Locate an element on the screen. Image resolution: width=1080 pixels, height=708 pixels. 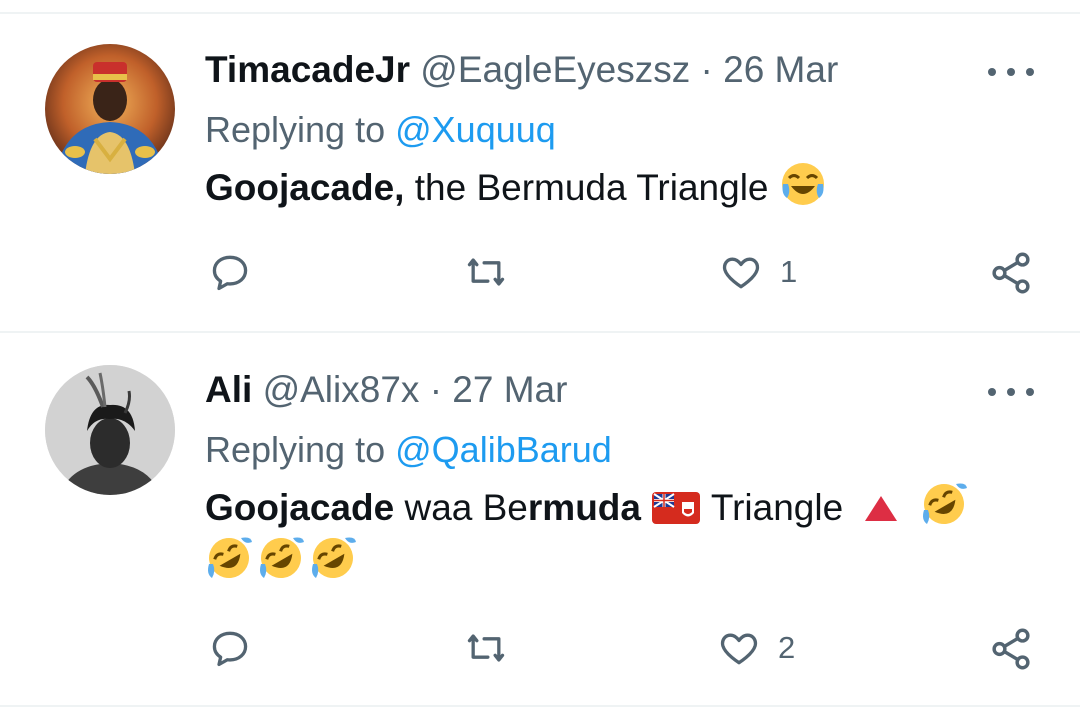
bold-text: Goojacade is located at coordinates (300, 507).